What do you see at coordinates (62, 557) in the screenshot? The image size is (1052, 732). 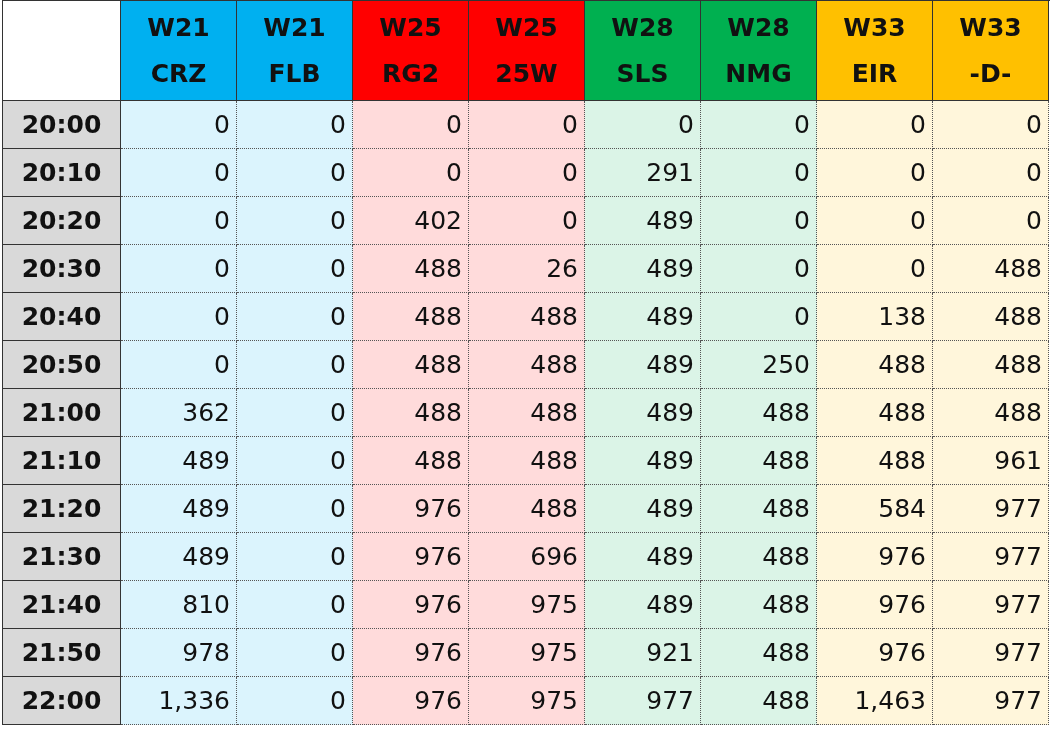 I see `time-cell: 21:30` at bounding box center [62, 557].